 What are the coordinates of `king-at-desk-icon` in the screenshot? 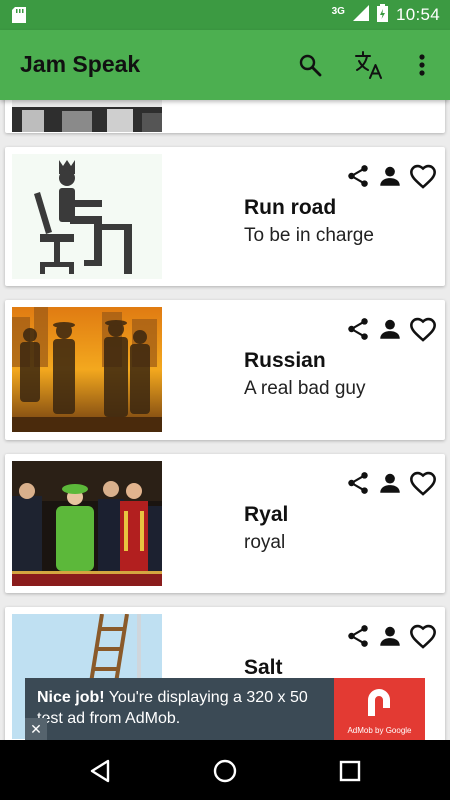 It's located at (87, 216).